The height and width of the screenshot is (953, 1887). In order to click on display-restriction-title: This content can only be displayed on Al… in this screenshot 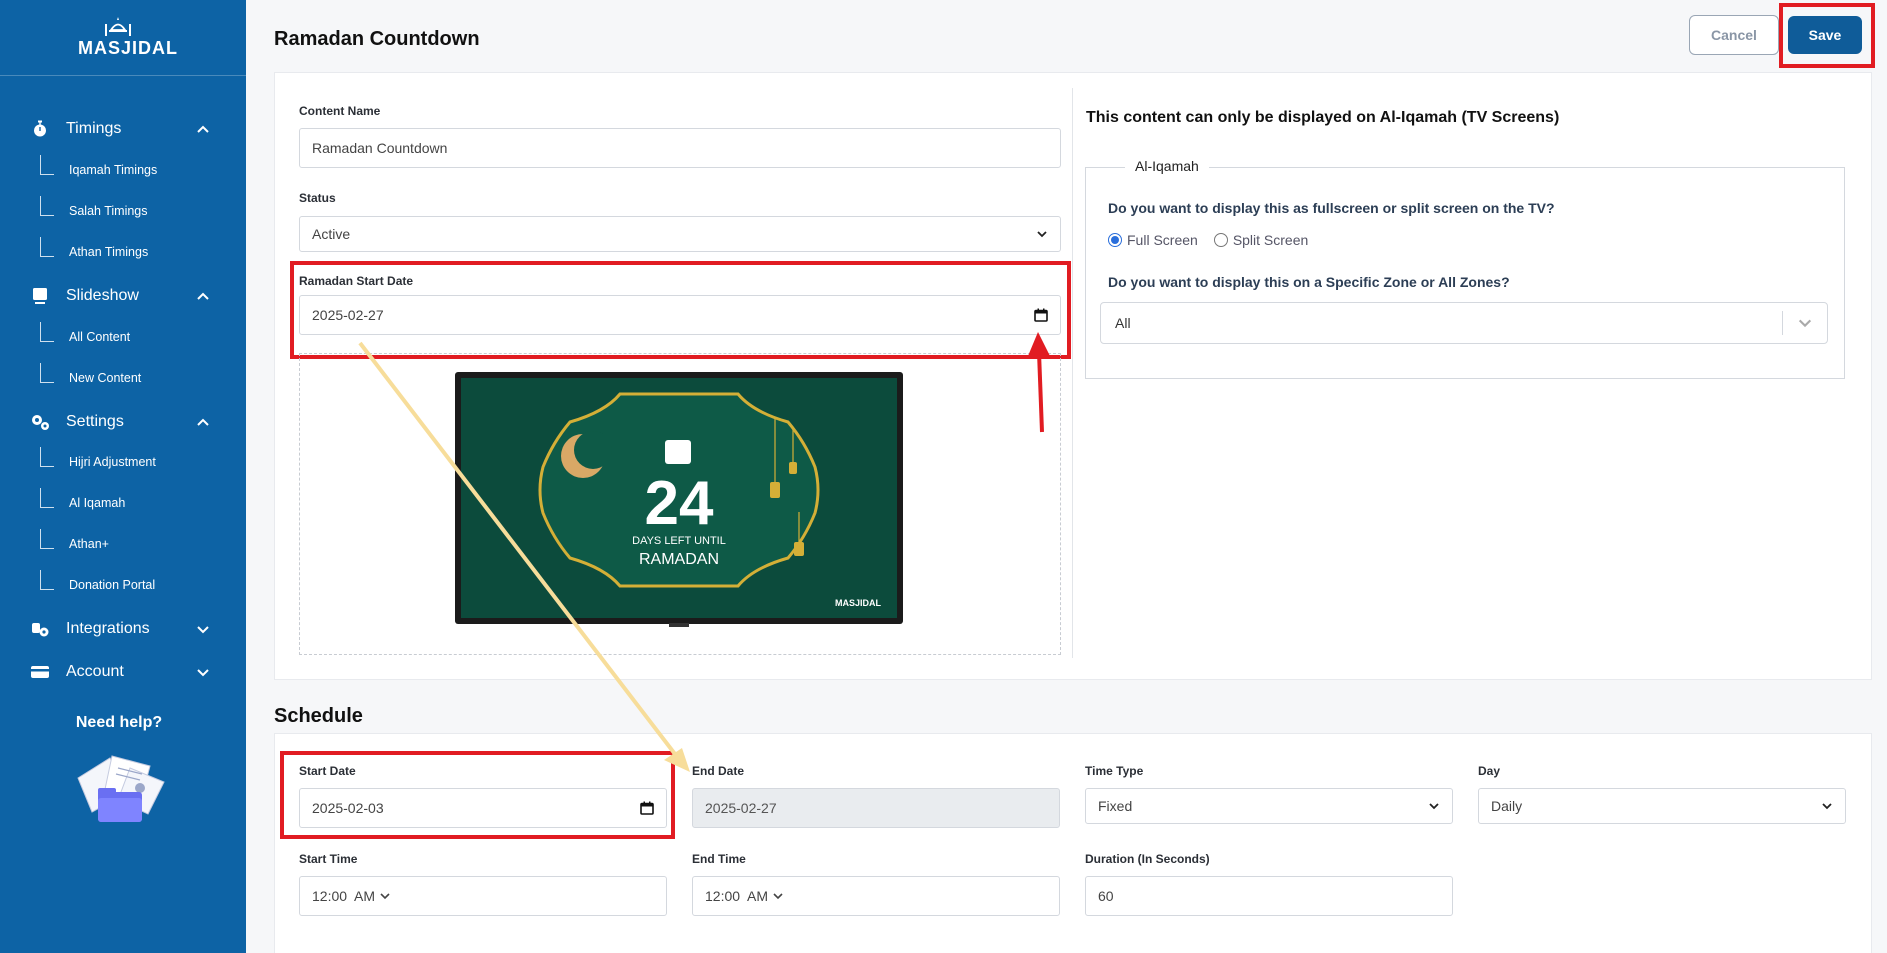, I will do `click(1323, 117)`.